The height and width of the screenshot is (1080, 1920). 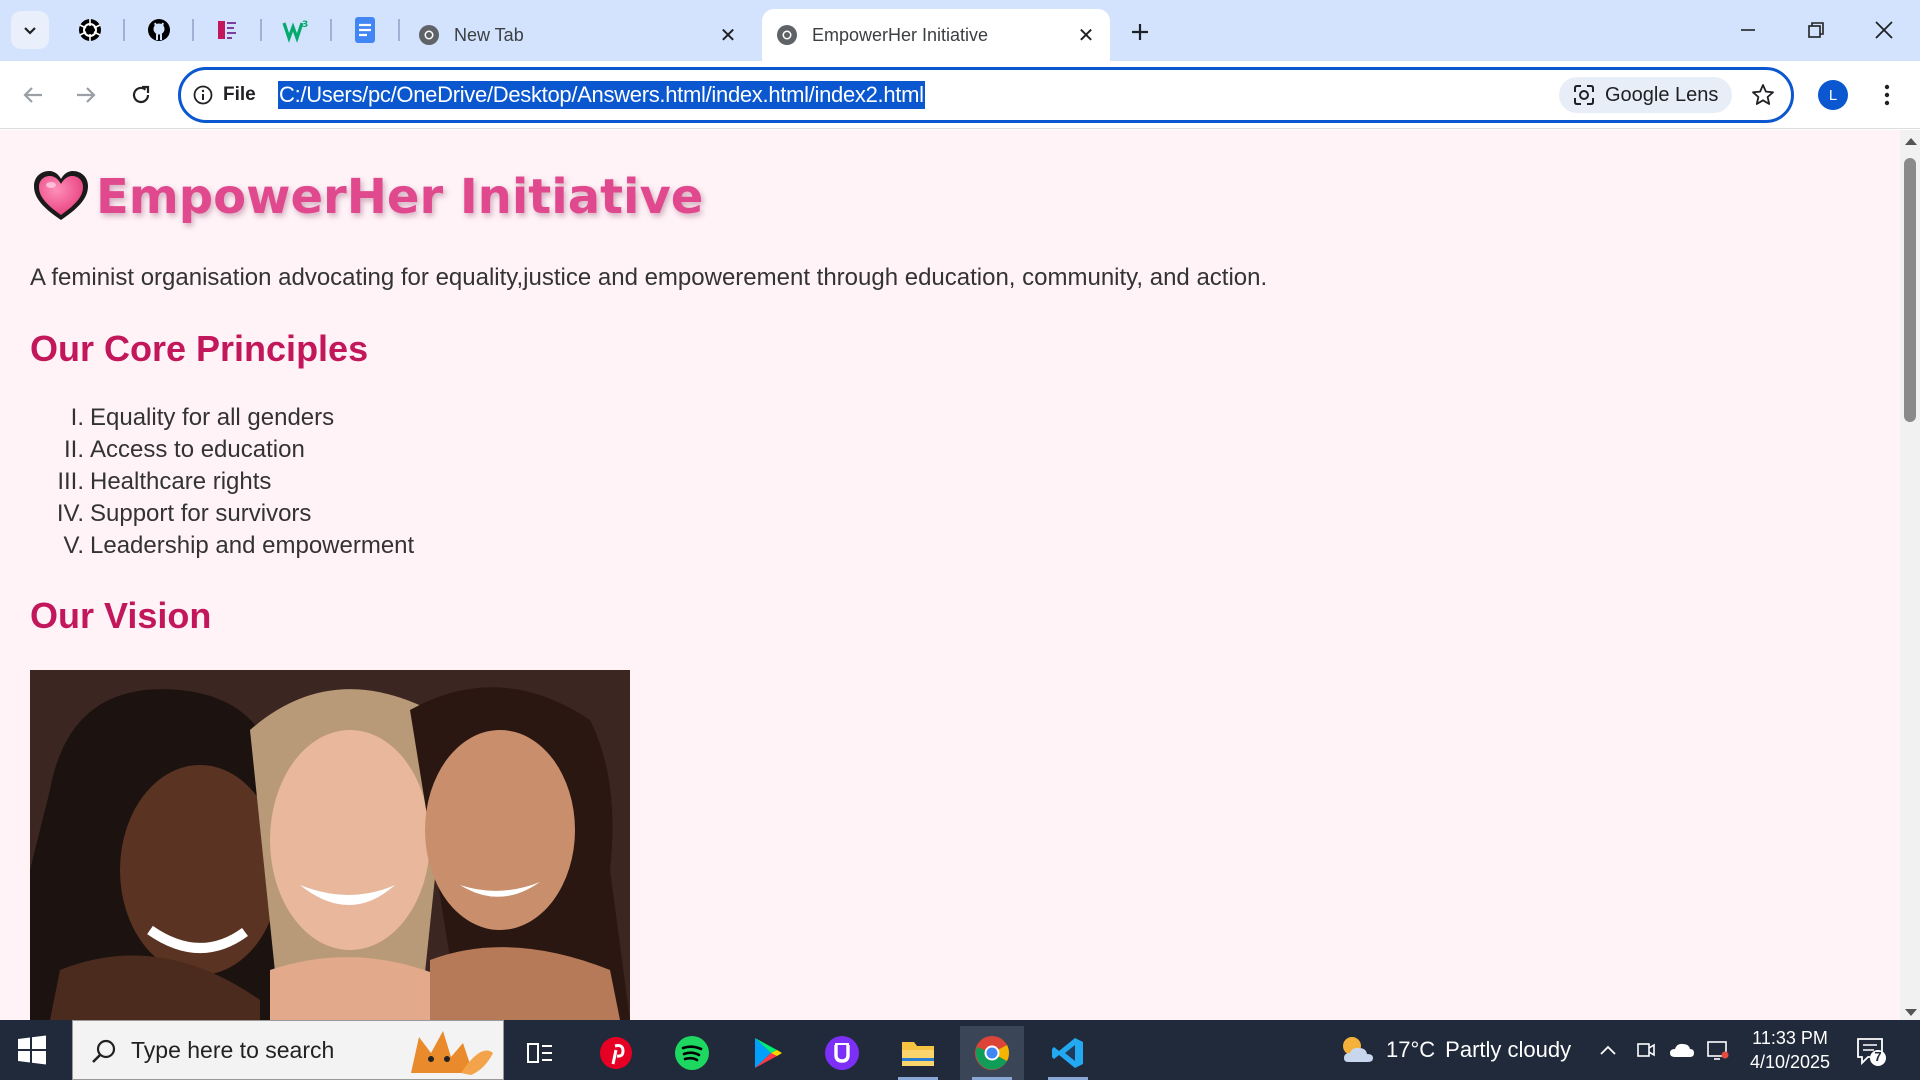 What do you see at coordinates (1790, 1062) in the screenshot?
I see `clock-date: 4/10/2025` at bounding box center [1790, 1062].